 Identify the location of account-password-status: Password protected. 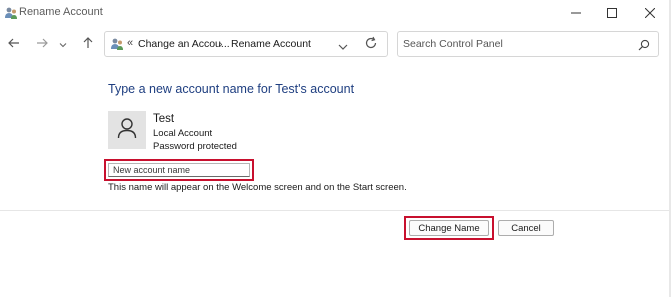
(195, 146).